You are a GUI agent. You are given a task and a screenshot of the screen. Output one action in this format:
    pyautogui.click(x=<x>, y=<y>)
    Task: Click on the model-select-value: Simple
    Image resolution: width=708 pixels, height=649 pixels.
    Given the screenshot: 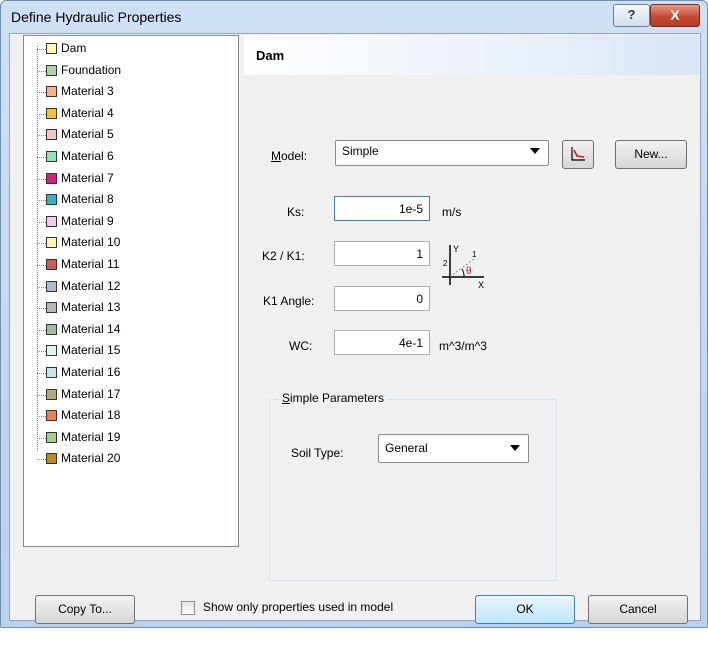 What is the action you would take?
    pyautogui.click(x=360, y=151)
    